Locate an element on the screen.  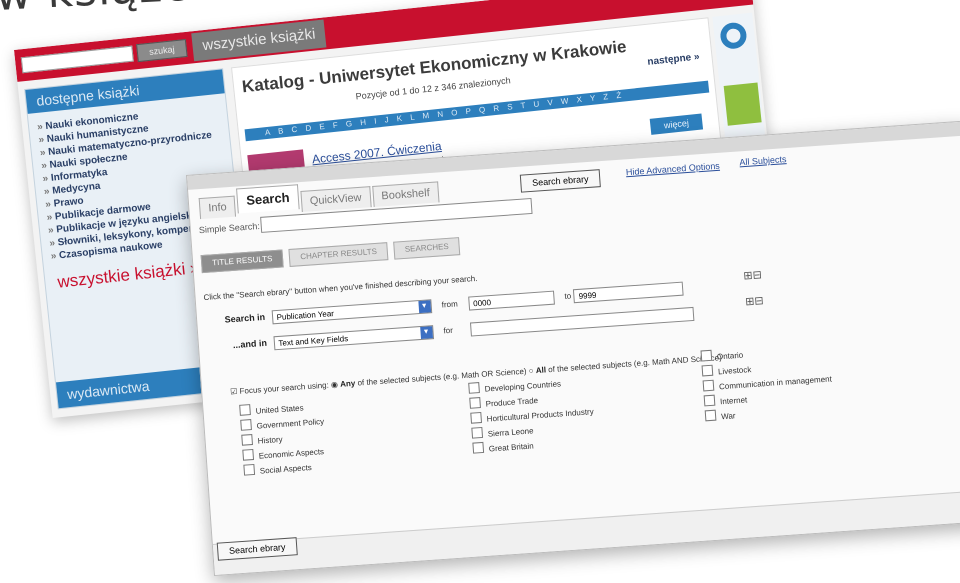
from-label: from is located at coordinates (450, 304).